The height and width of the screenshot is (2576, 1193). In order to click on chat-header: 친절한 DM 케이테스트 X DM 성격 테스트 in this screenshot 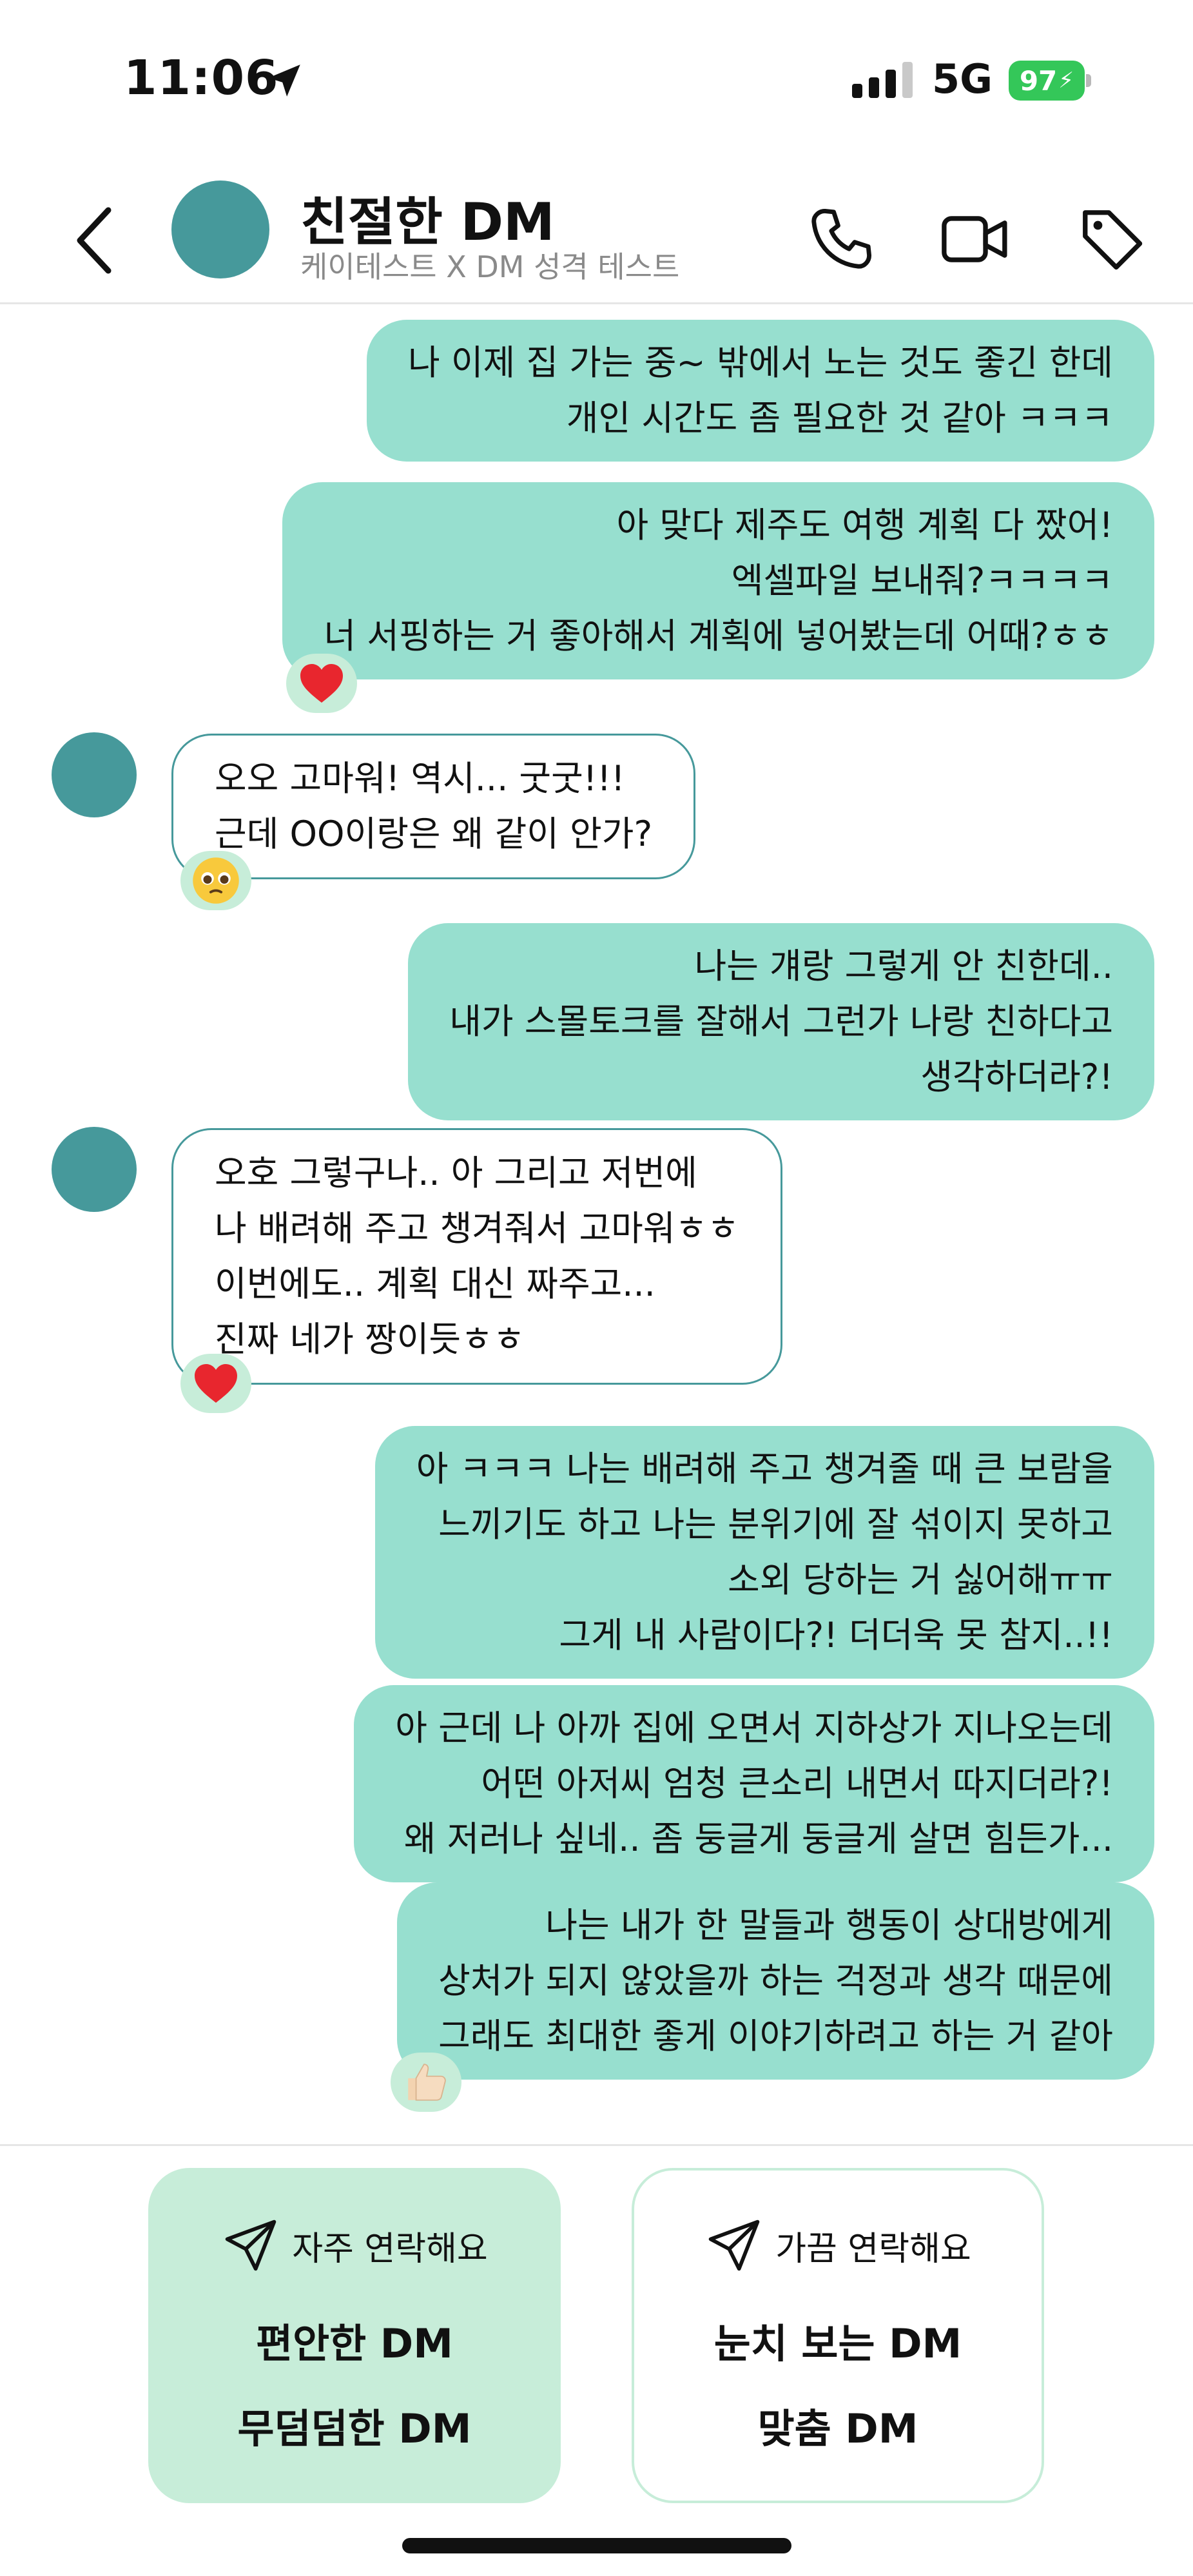, I will do `click(596, 230)`.